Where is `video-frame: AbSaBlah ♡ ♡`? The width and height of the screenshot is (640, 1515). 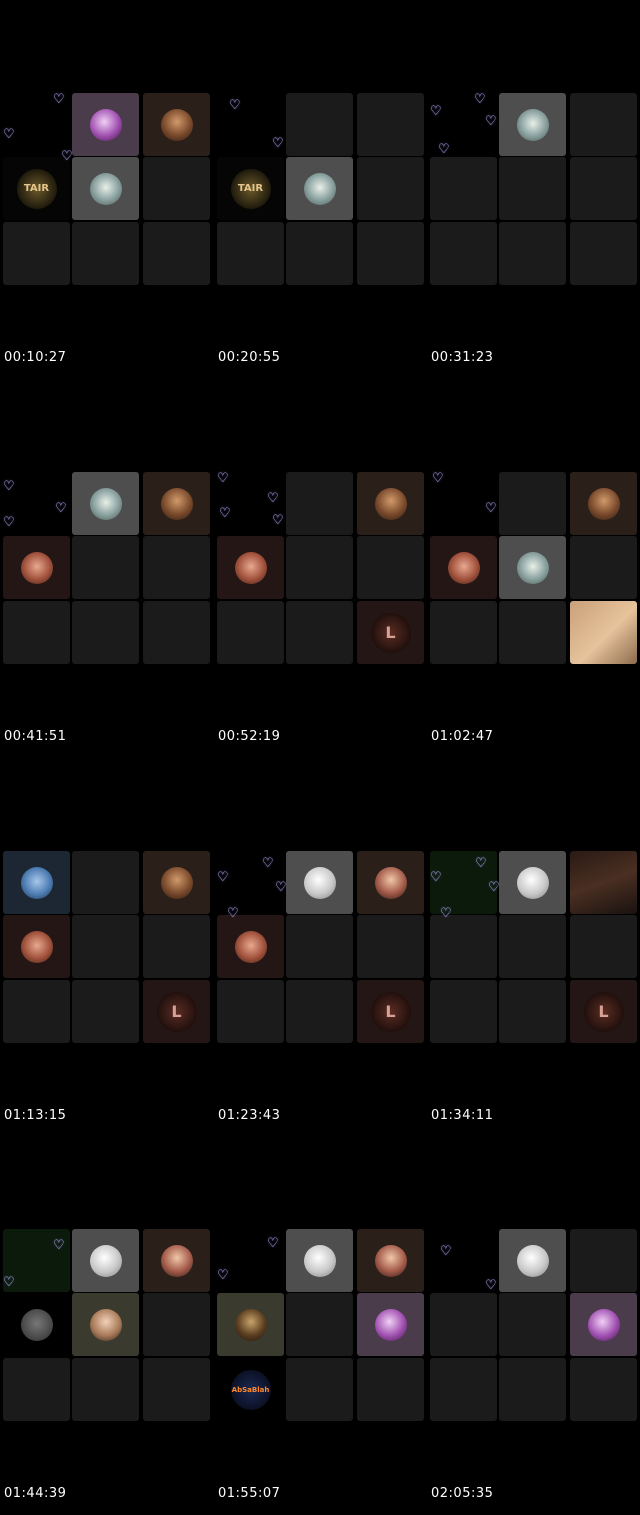
video-frame: AbSaBlah ♡ ♡ is located at coordinates (321, 1326).